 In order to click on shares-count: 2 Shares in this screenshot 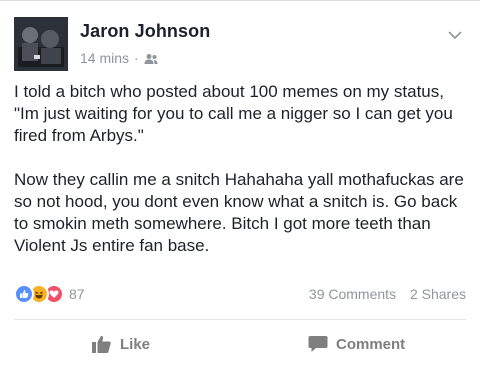, I will do `click(438, 294)`.